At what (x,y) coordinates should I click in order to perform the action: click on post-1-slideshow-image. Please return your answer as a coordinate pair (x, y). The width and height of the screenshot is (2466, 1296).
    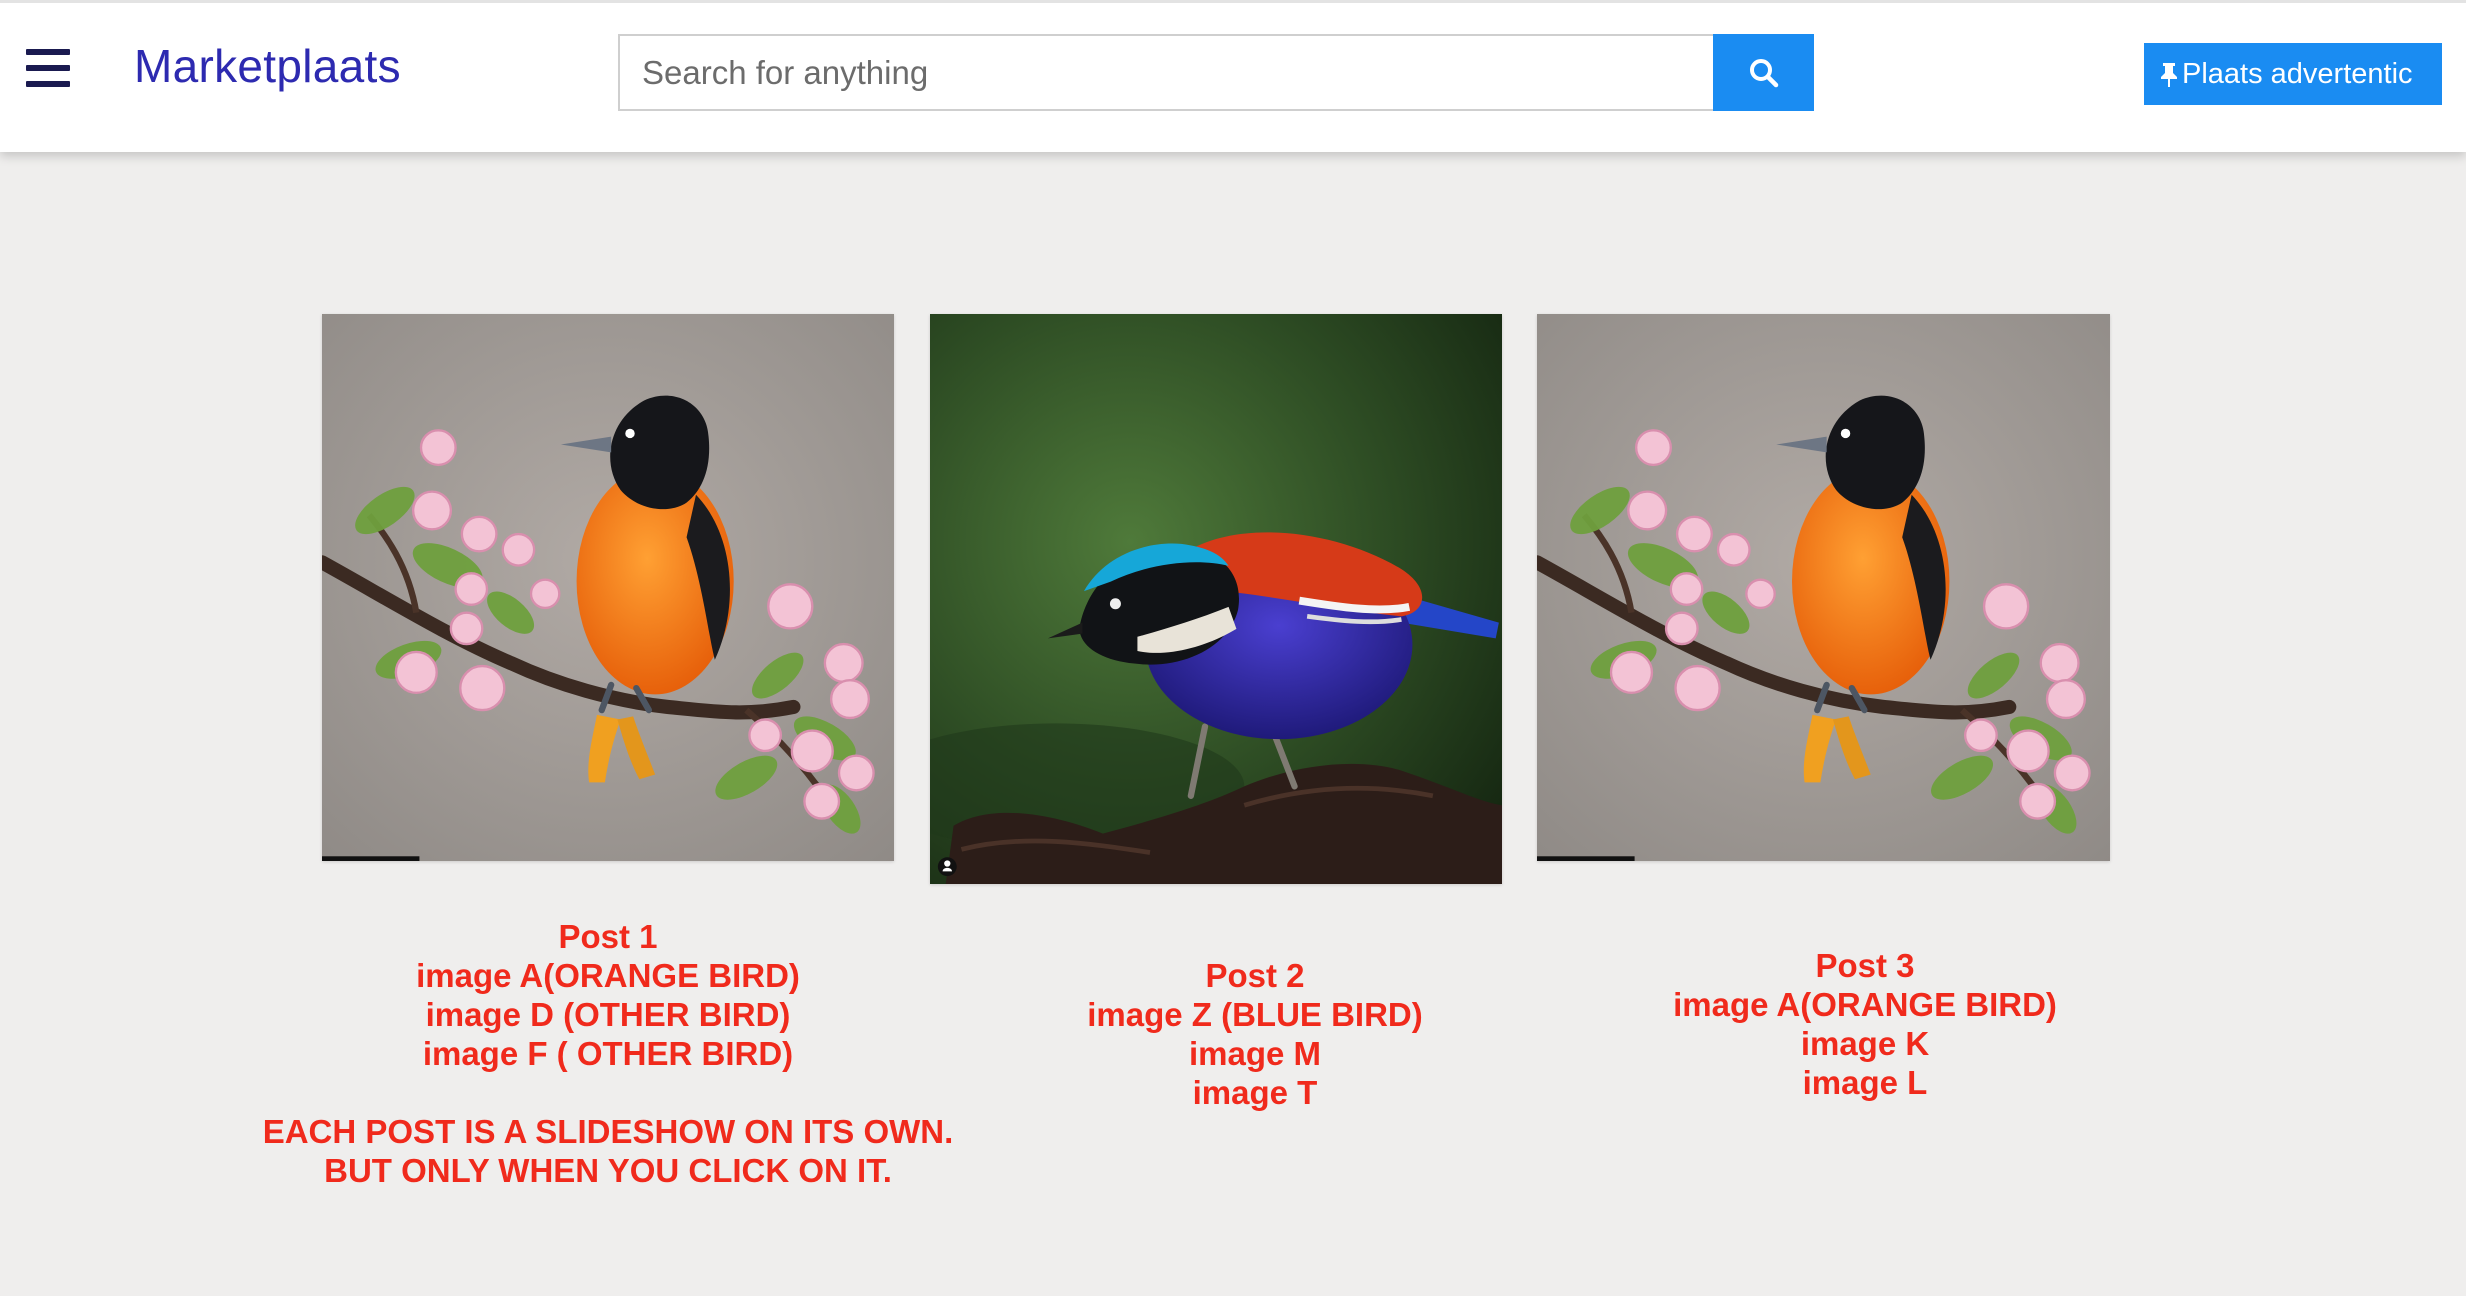
    Looking at the image, I should click on (608, 587).